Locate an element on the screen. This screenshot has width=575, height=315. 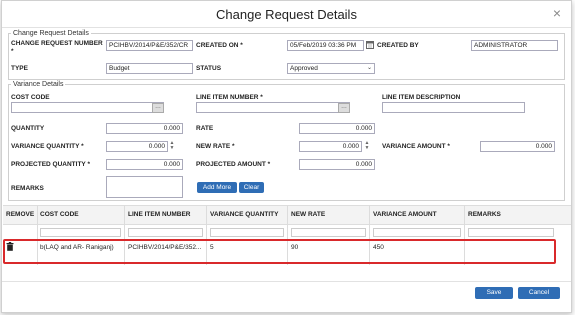
filter-cost-code is located at coordinates (80, 232).